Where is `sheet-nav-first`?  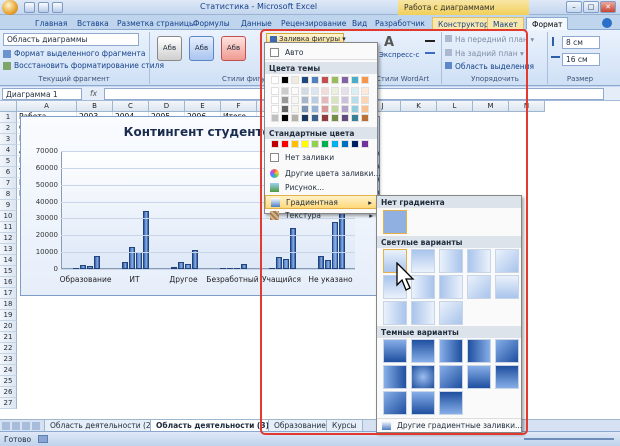
sheet-nav-first is located at coordinates (6, 426).